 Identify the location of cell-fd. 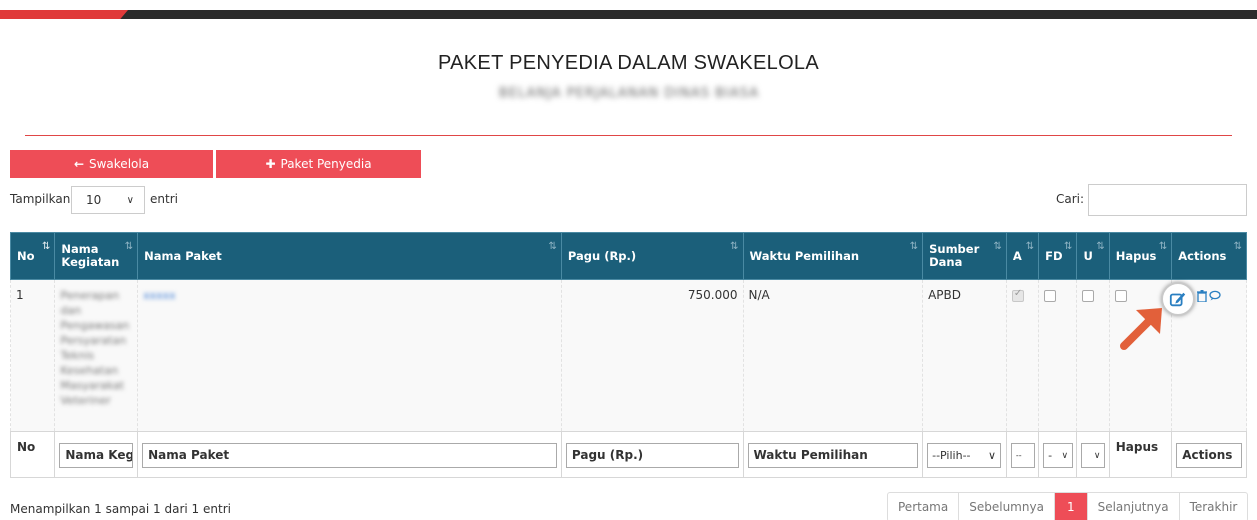
(1058, 355).